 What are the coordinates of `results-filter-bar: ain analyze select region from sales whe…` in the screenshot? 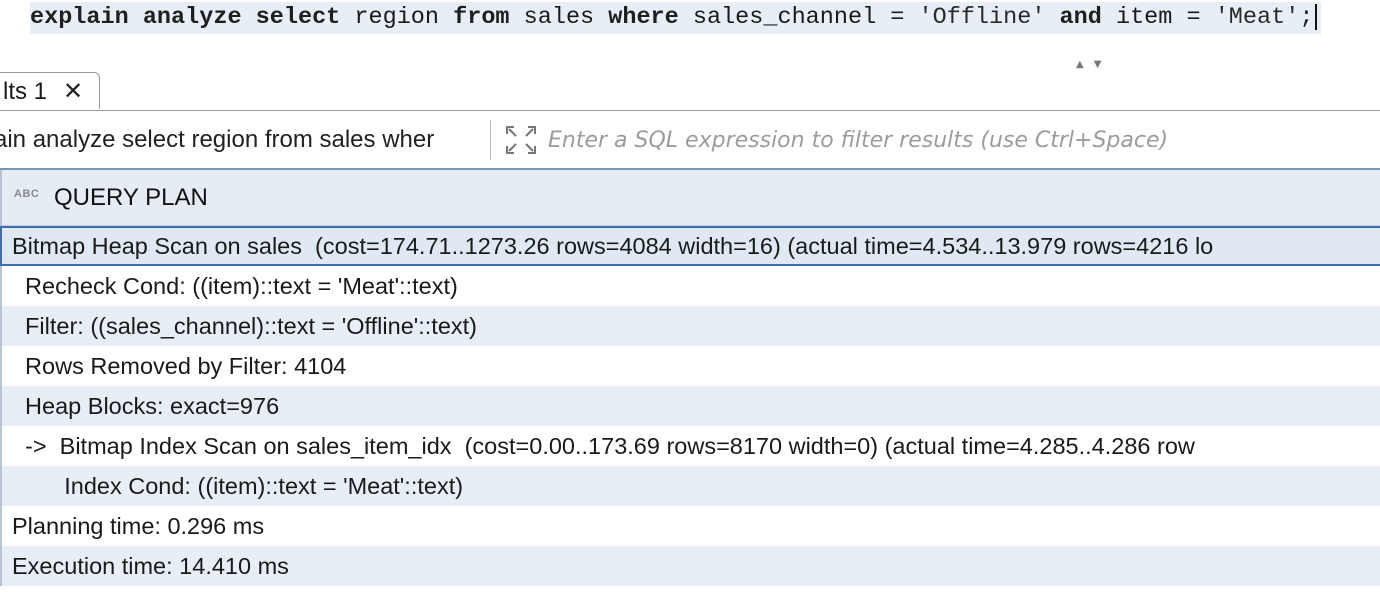 It's located at (690, 140).